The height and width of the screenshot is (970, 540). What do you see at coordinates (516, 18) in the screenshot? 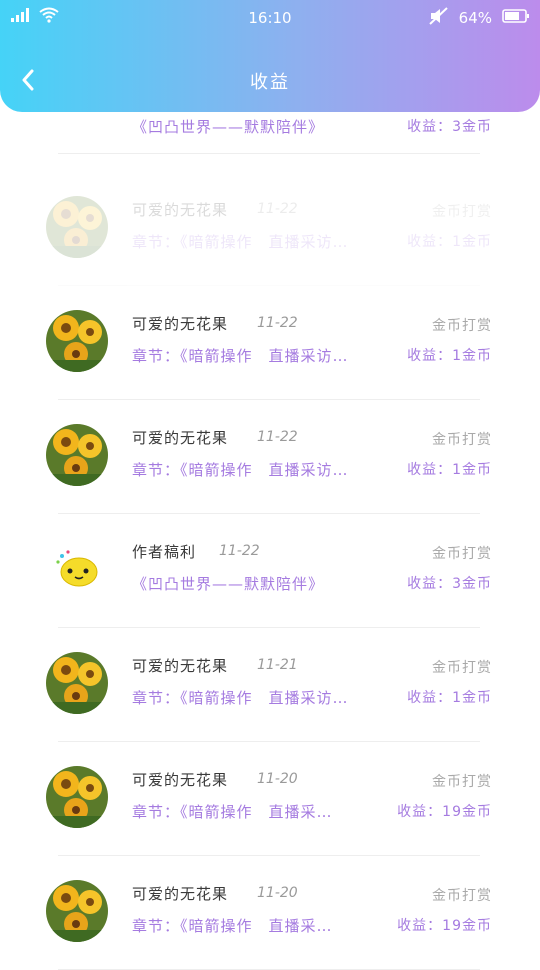
I see `battery-icon` at bounding box center [516, 18].